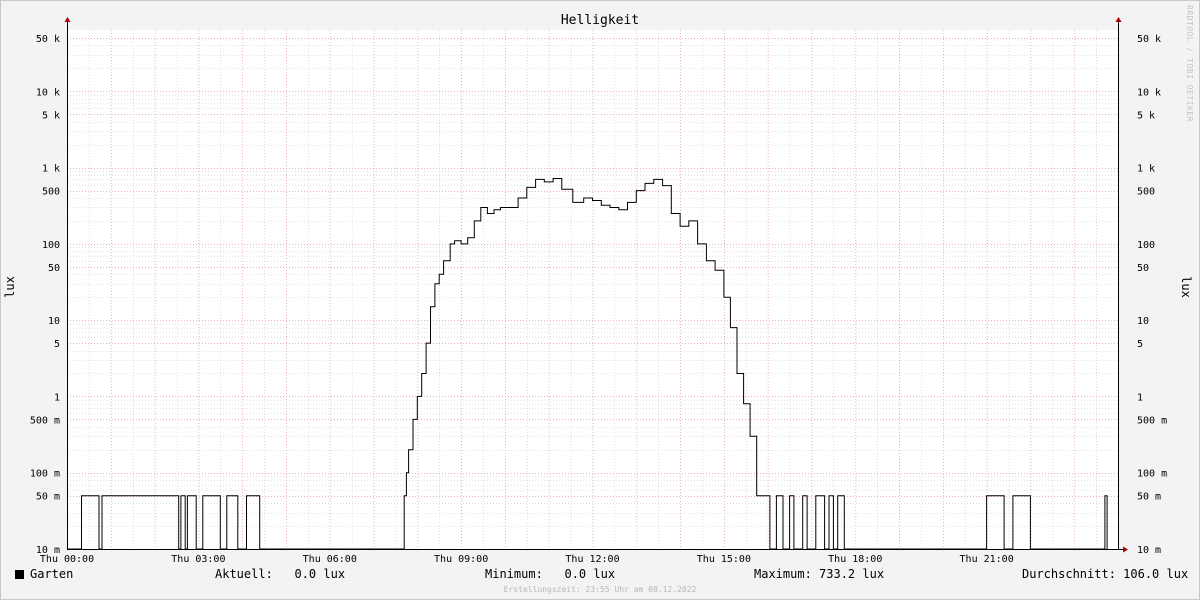 The image size is (1200, 600). I want to click on minimum-value: 0.0 lux, so click(590, 574).